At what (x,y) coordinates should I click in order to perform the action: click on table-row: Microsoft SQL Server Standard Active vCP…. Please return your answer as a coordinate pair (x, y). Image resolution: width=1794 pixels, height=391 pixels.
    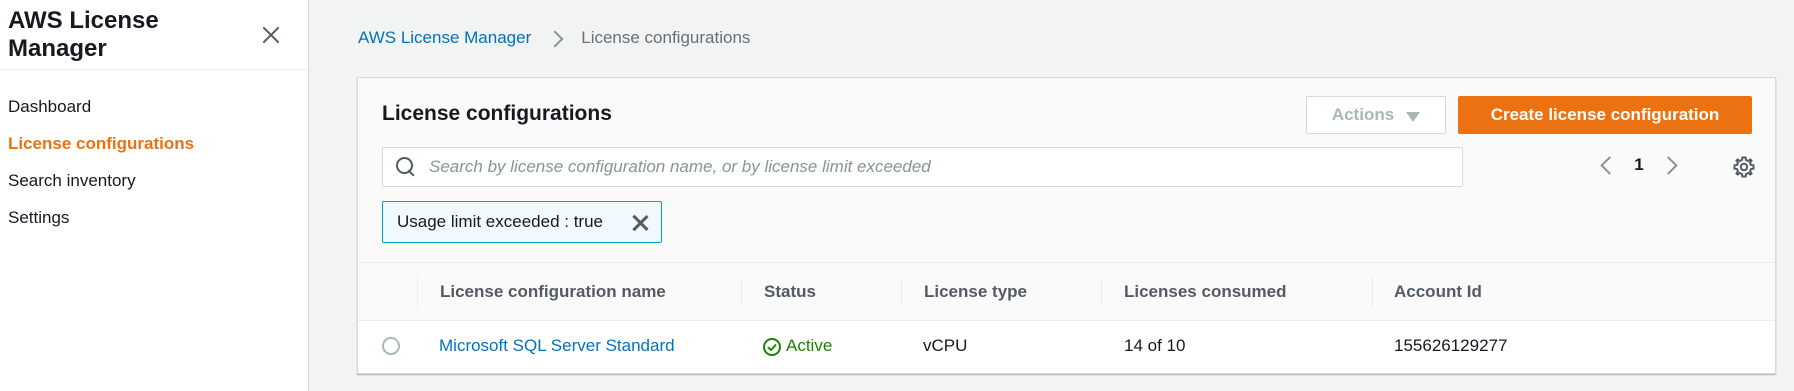
    Looking at the image, I should click on (1066, 346).